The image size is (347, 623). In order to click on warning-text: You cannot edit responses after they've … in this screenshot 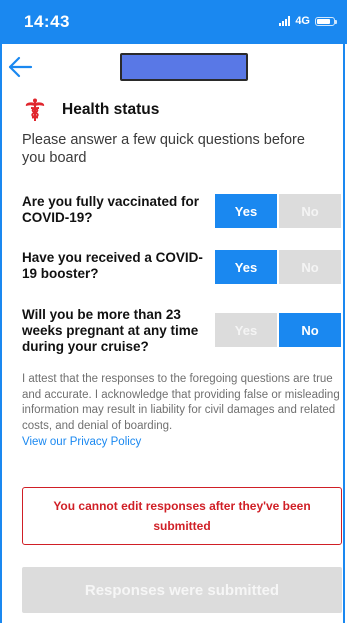, I will do `click(182, 516)`.